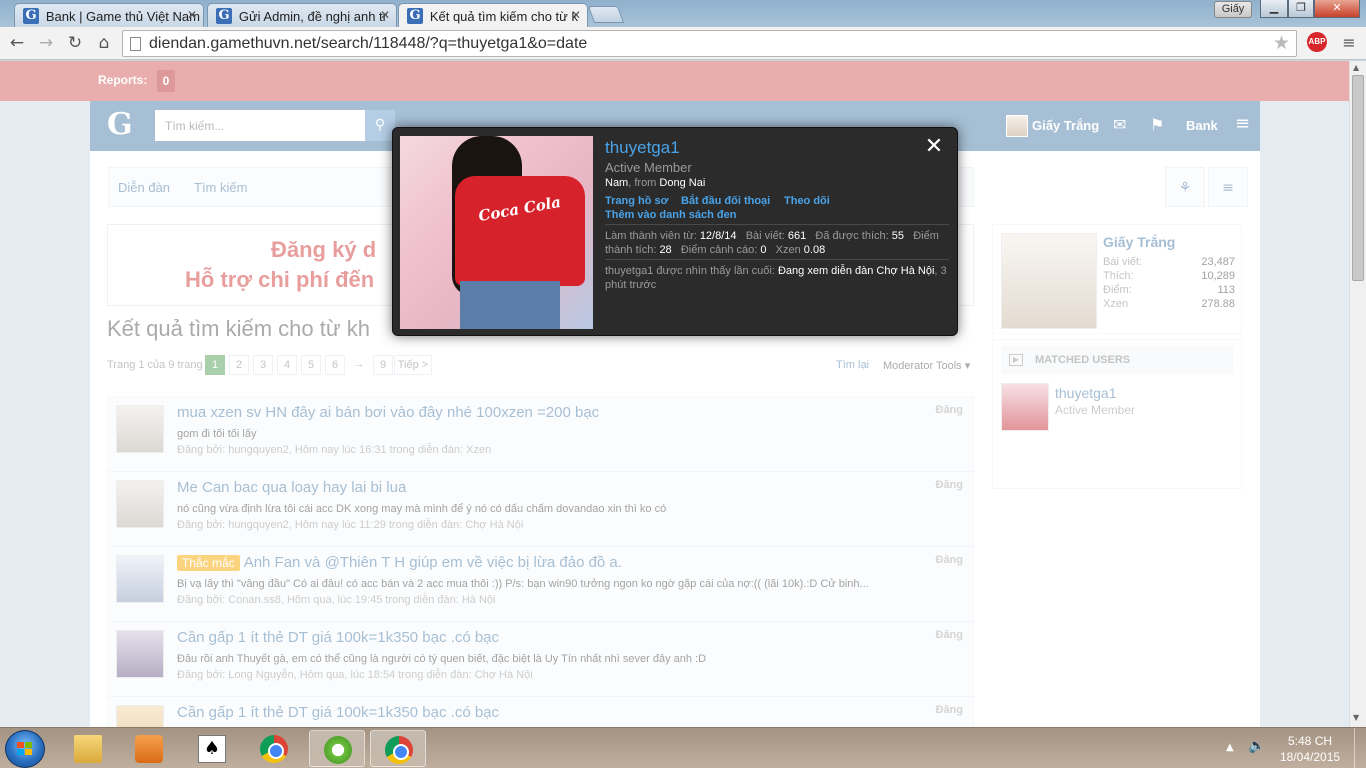  What do you see at coordinates (636, 201) in the screenshot?
I see `profile-page-link: Trang hồ sơ` at bounding box center [636, 201].